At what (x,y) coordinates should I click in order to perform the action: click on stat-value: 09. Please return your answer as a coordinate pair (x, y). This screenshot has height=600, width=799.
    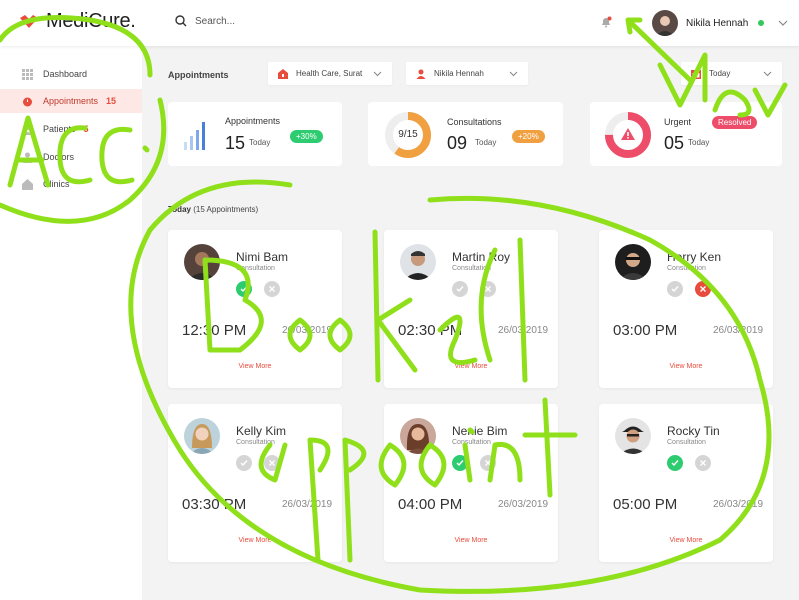
    Looking at the image, I should click on (457, 143).